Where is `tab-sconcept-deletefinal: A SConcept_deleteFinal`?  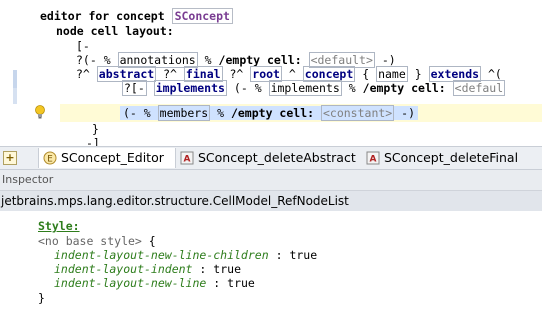
tab-sconcept-deletefinal: A SConcept_deleteFinal is located at coordinates (452, 158).